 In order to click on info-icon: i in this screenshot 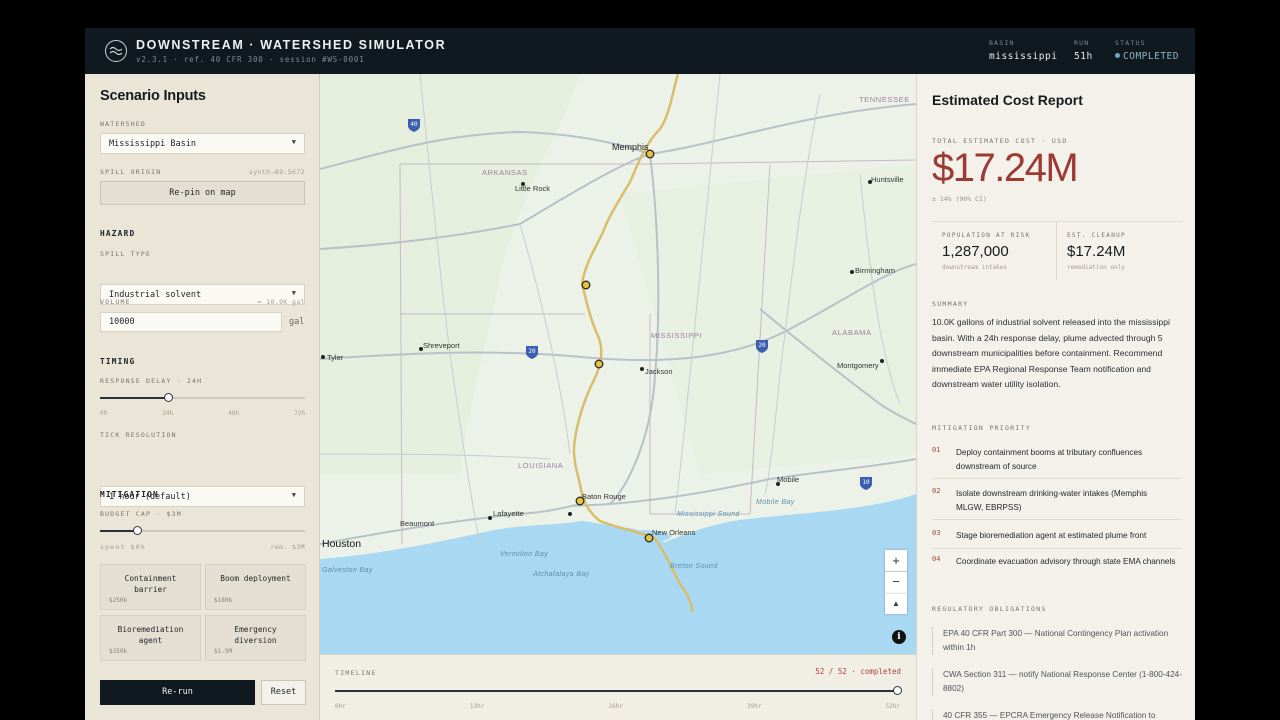, I will do `click(899, 637)`.